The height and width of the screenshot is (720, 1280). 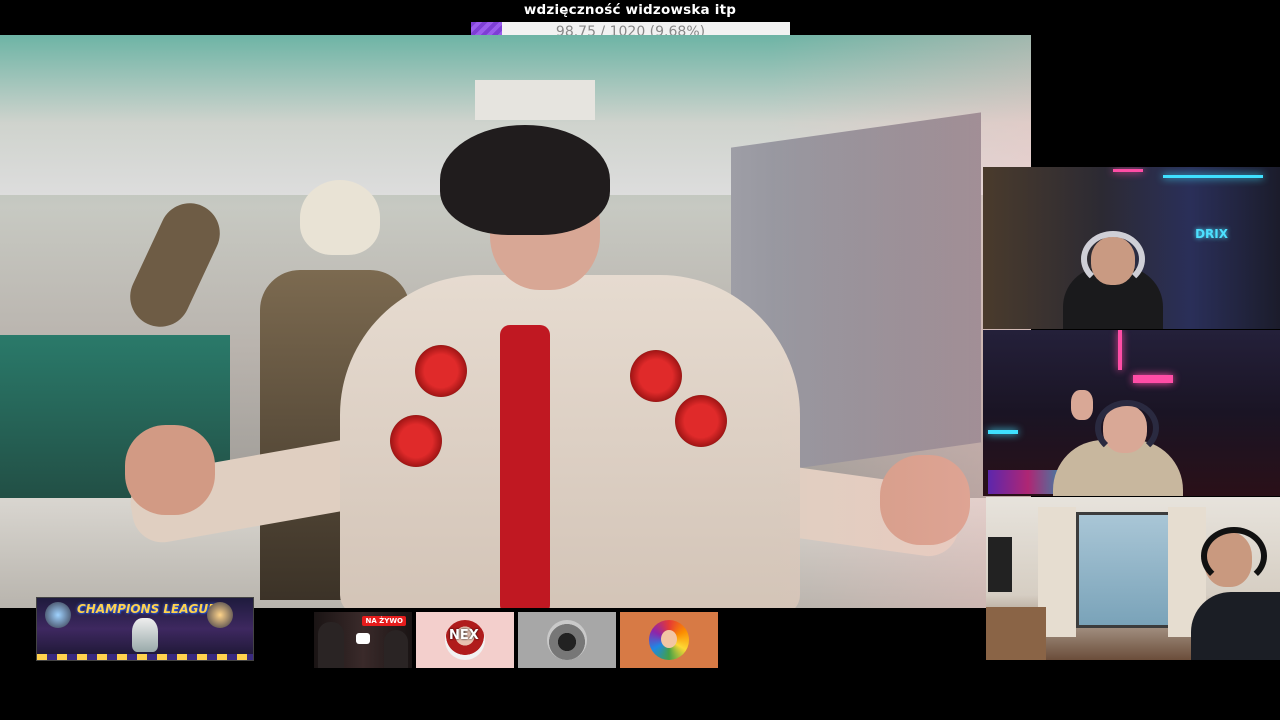 What do you see at coordinates (384, 621) in the screenshot?
I see `live-badge: NA ŻYWO` at bounding box center [384, 621].